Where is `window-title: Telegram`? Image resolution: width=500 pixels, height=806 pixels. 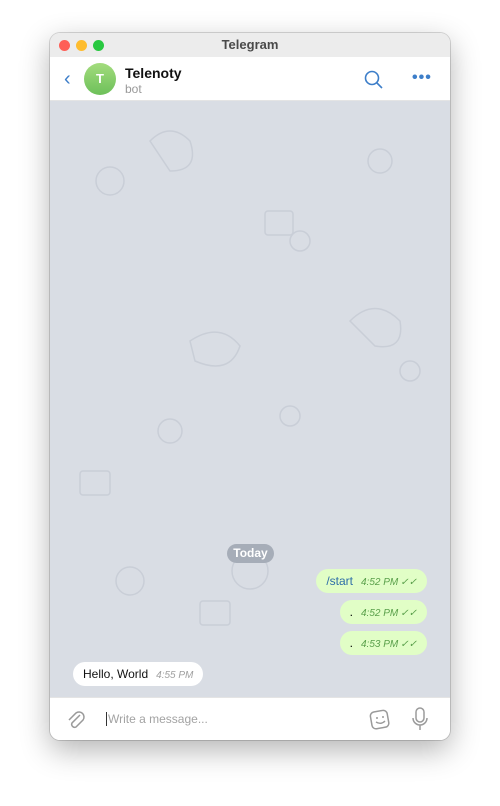
window-title: Telegram is located at coordinates (250, 44).